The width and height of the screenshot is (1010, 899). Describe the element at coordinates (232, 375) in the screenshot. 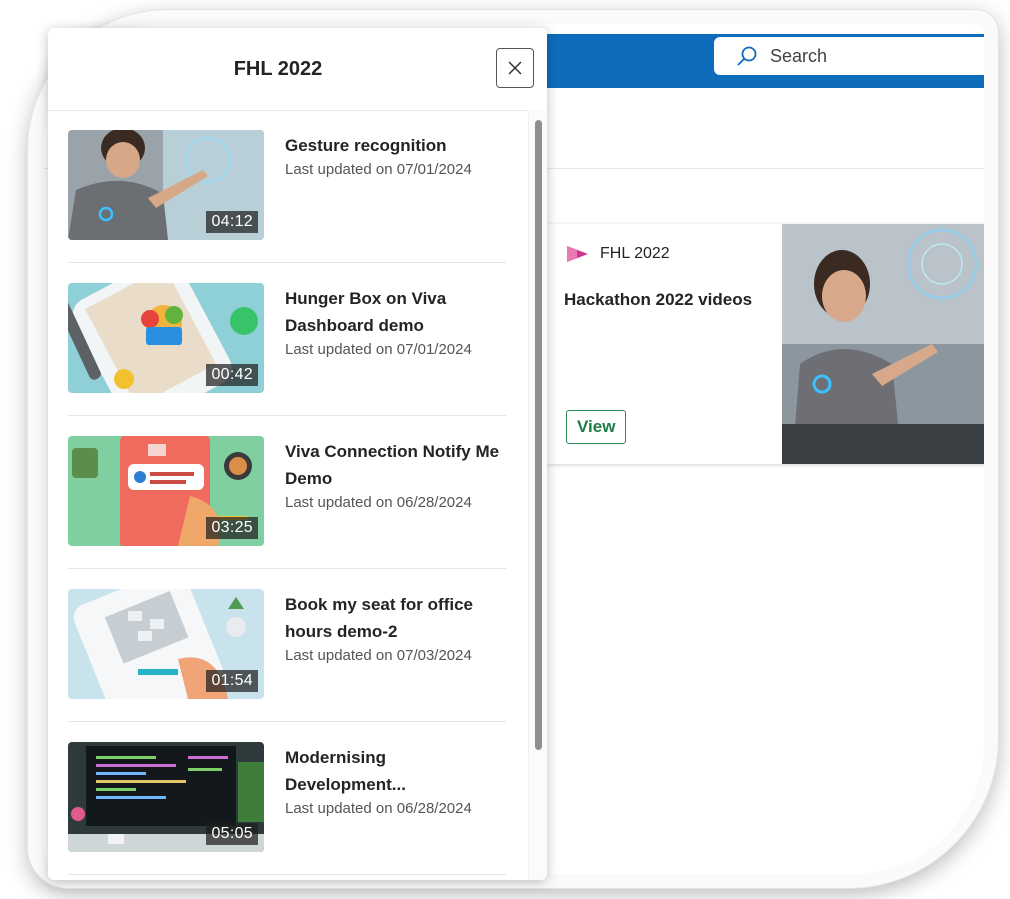

I see `video-duration: 00:42` at that location.